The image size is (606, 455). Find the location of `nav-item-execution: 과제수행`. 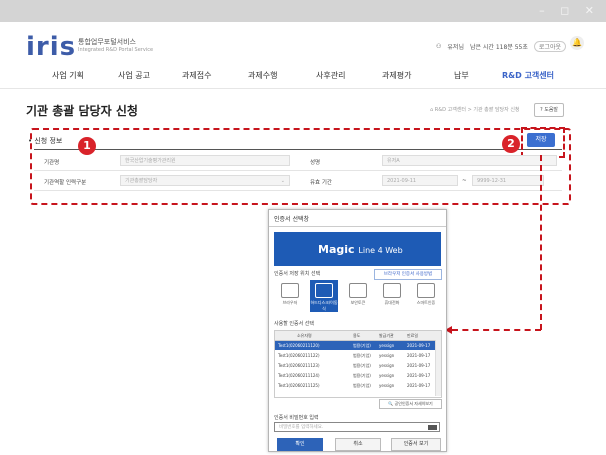

nav-item-execution: 과제수행 is located at coordinates (262, 75).